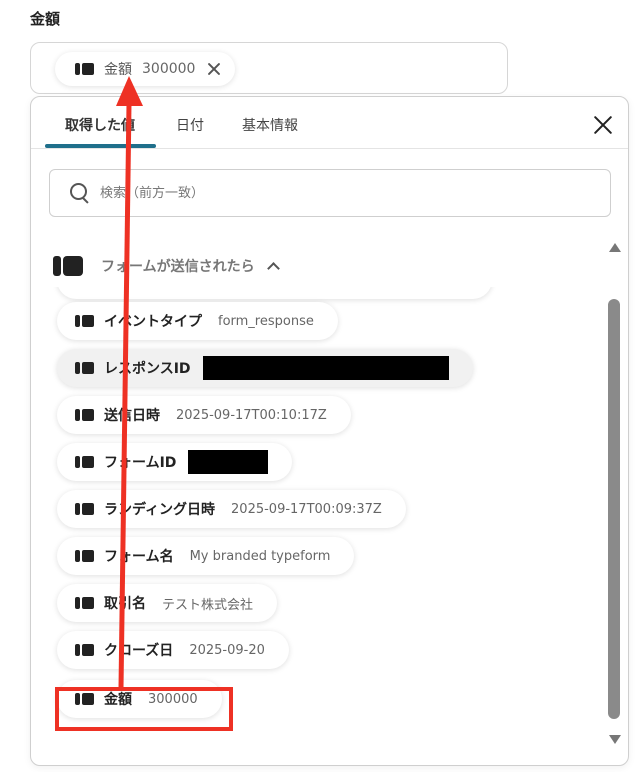  I want to click on item-value: 2025-09-17T00:10:17Z, so click(251, 415).